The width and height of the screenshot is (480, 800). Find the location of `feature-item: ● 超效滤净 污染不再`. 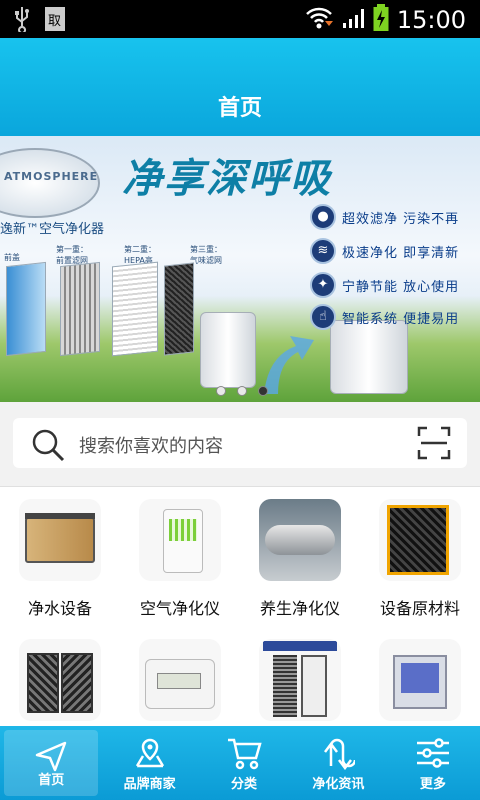

feature-item: ● 超效滤净 污染不再 is located at coordinates (384, 217).